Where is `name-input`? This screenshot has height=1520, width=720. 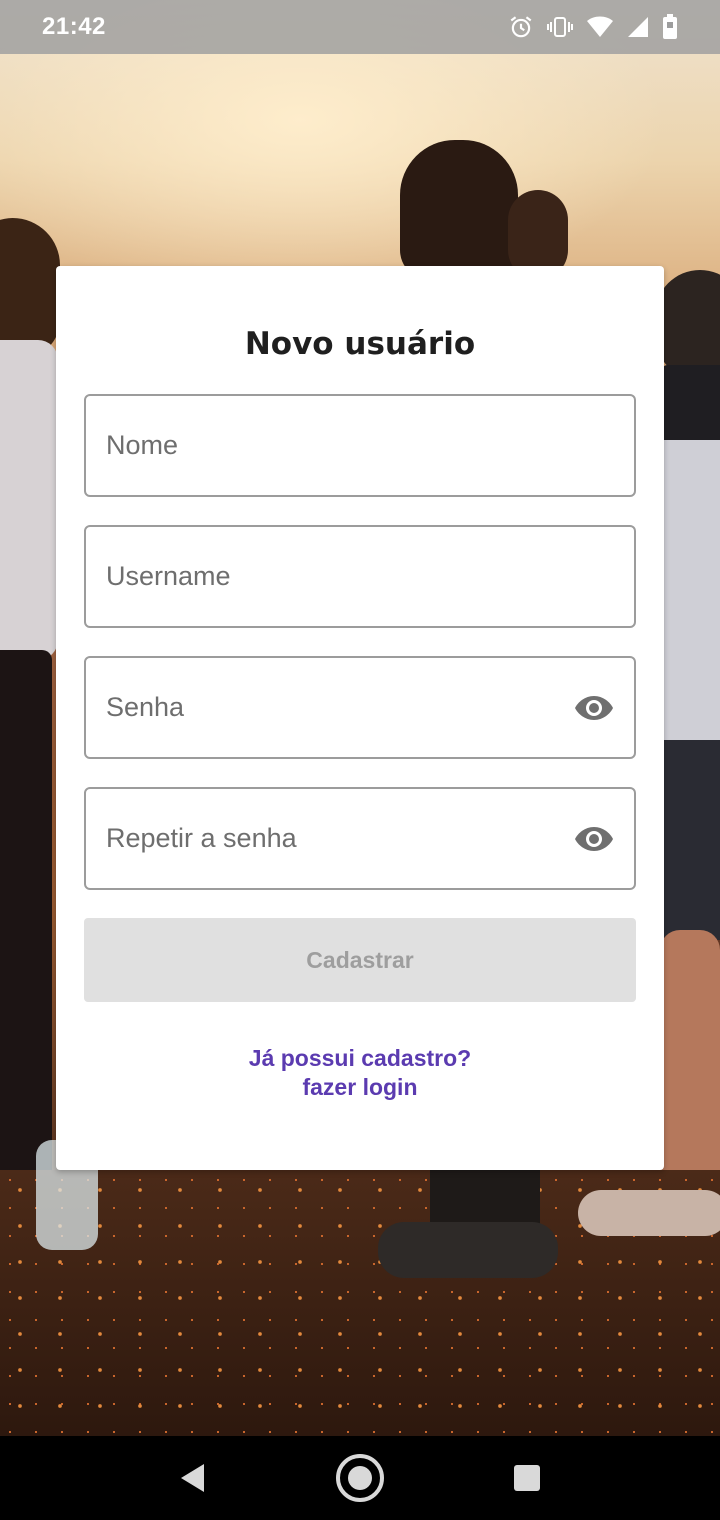
name-input is located at coordinates (326, 445).